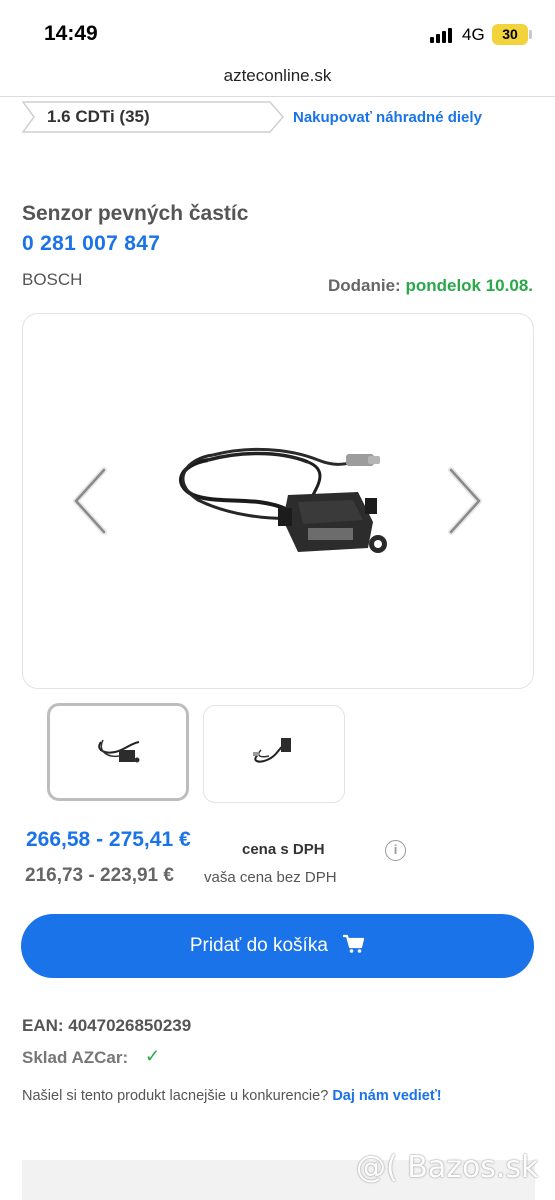  I want to click on breadcrumb-label: 1.6 CDTi (35), so click(98, 116).